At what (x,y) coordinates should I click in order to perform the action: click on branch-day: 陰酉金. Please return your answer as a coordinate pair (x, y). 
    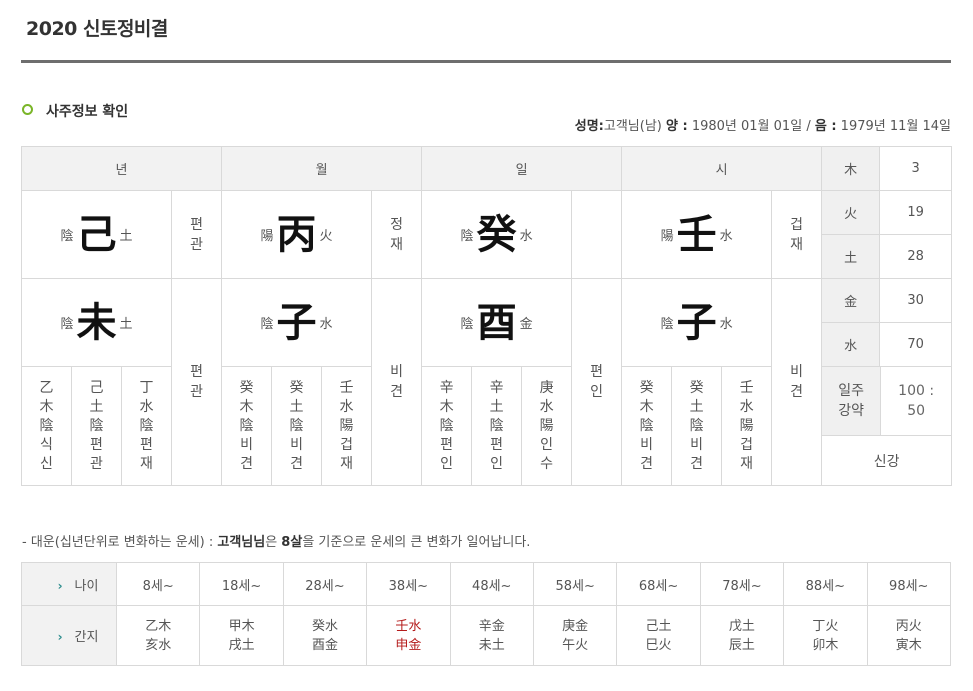
    Looking at the image, I should click on (497, 322).